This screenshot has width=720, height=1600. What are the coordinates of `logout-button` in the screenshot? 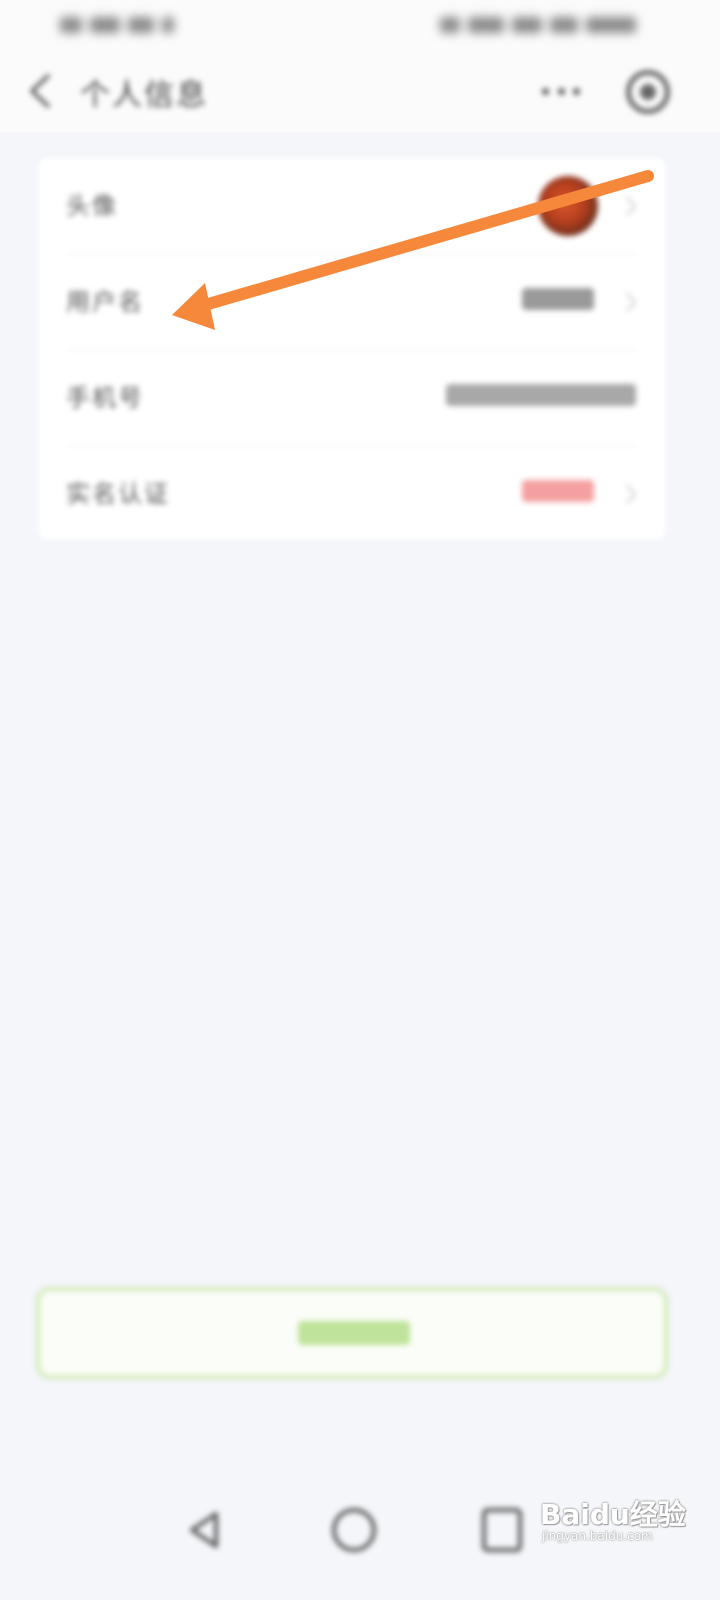 It's located at (352, 1333).